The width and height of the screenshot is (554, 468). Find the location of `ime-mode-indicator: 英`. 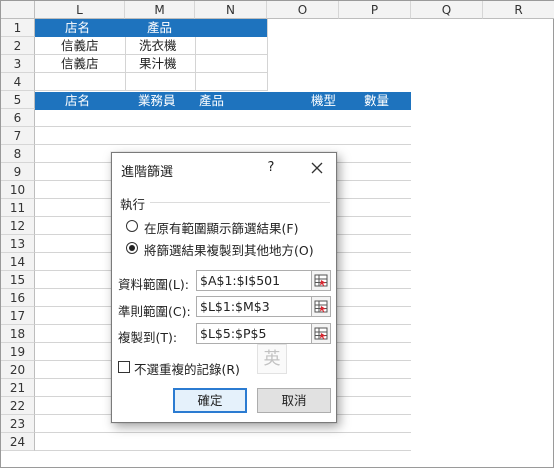

ime-mode-indicator: 英 is located at coordinates (272, 359).